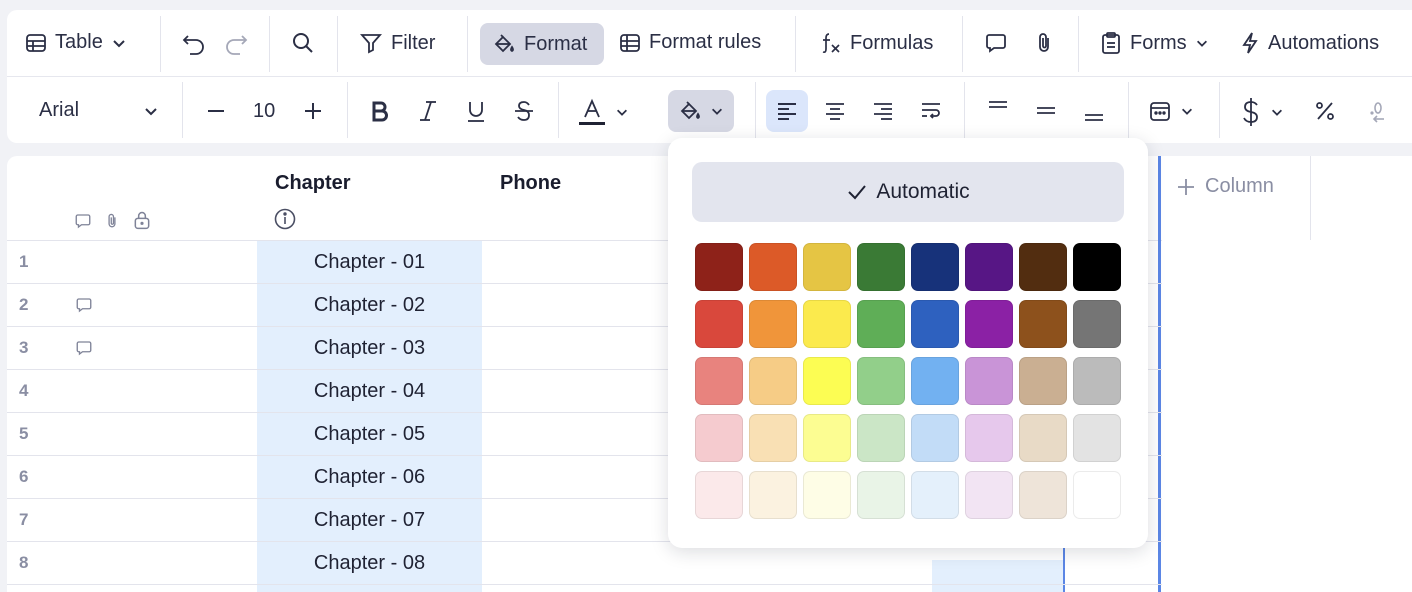 This screenshot has width=1412, height=592. Describe the element at coordinates (603, 112) in the screenshot. I see `text-color-button` at that location.